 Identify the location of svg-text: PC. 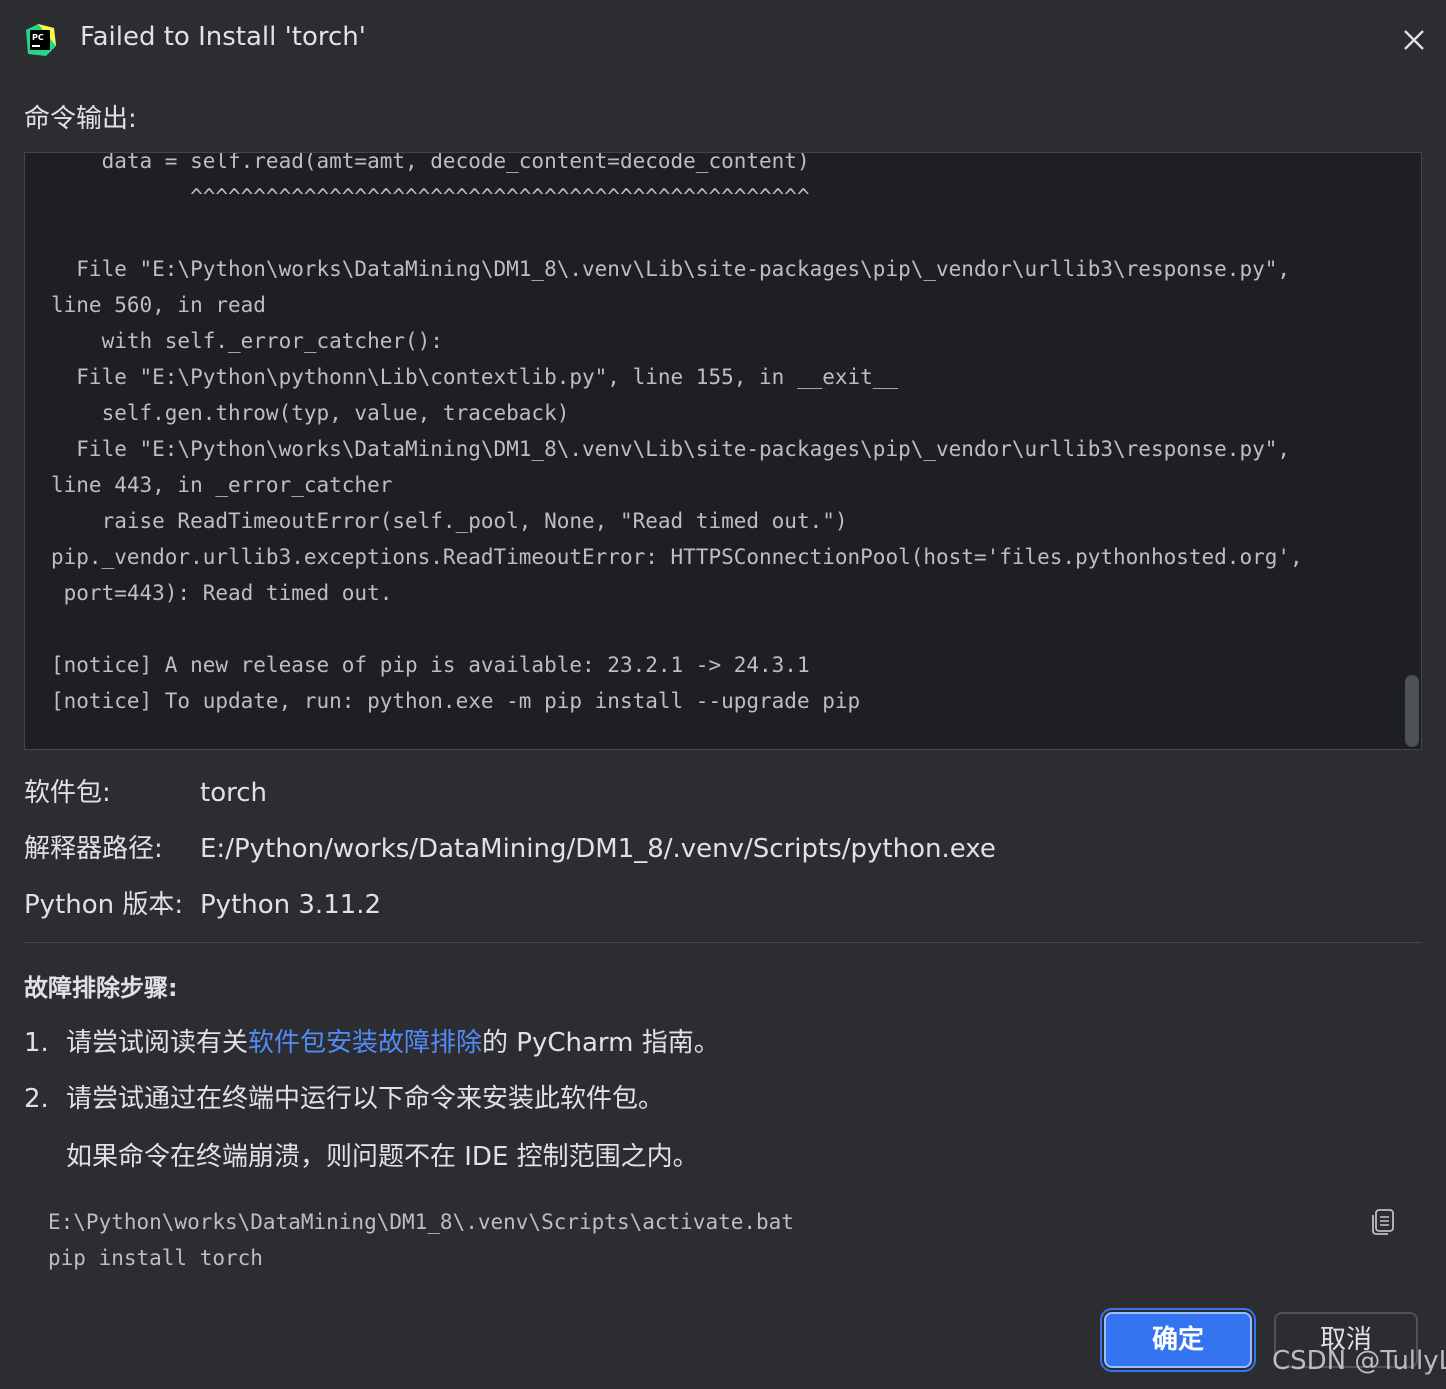
(38, 37).